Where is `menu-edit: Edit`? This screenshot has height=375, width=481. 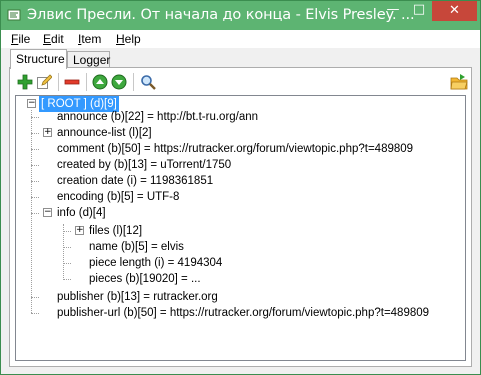 menu-edit: Edit is located at coordinates (53, 39).